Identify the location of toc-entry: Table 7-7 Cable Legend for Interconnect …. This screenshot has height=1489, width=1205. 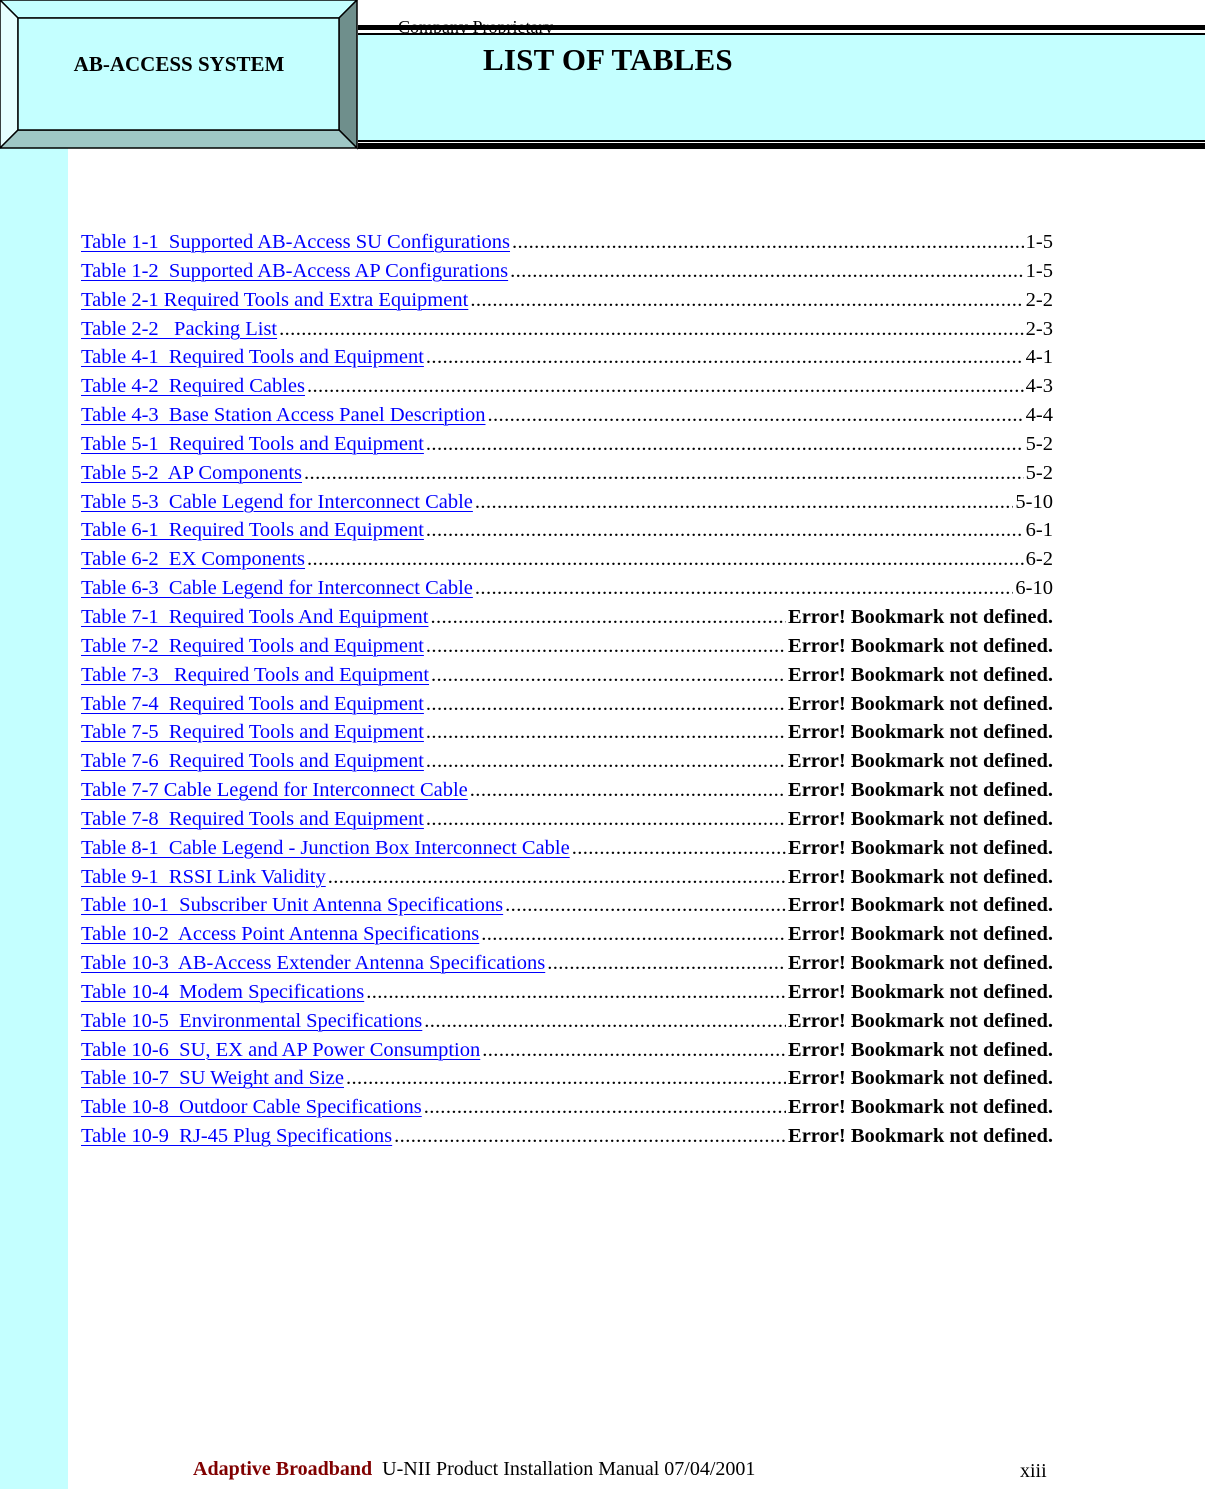
(567, 790).